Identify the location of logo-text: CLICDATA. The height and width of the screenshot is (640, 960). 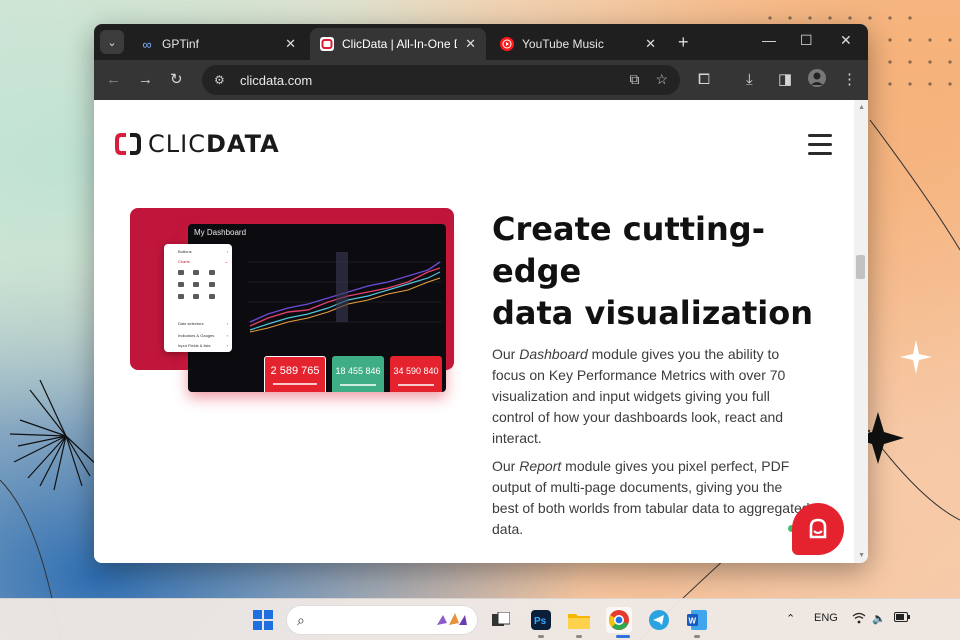
(214, 144).